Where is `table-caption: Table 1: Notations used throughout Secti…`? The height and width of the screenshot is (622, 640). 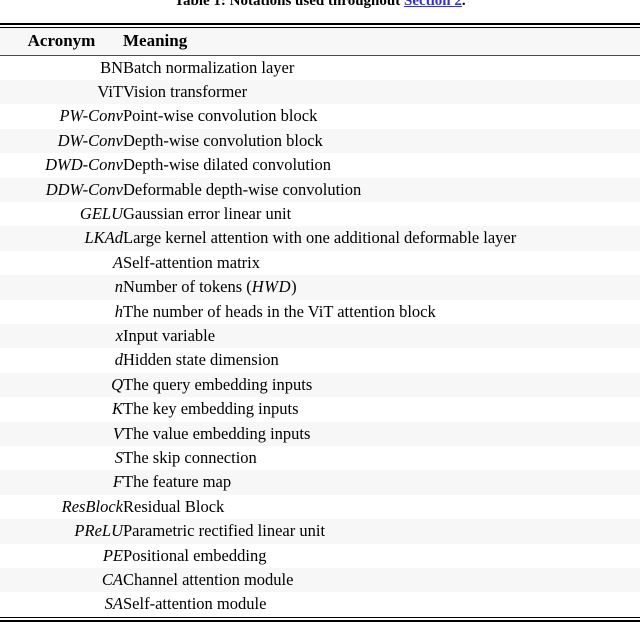 table-caption: Table 1: Notations used throughout Secti… is located at coordinates (320, 5).